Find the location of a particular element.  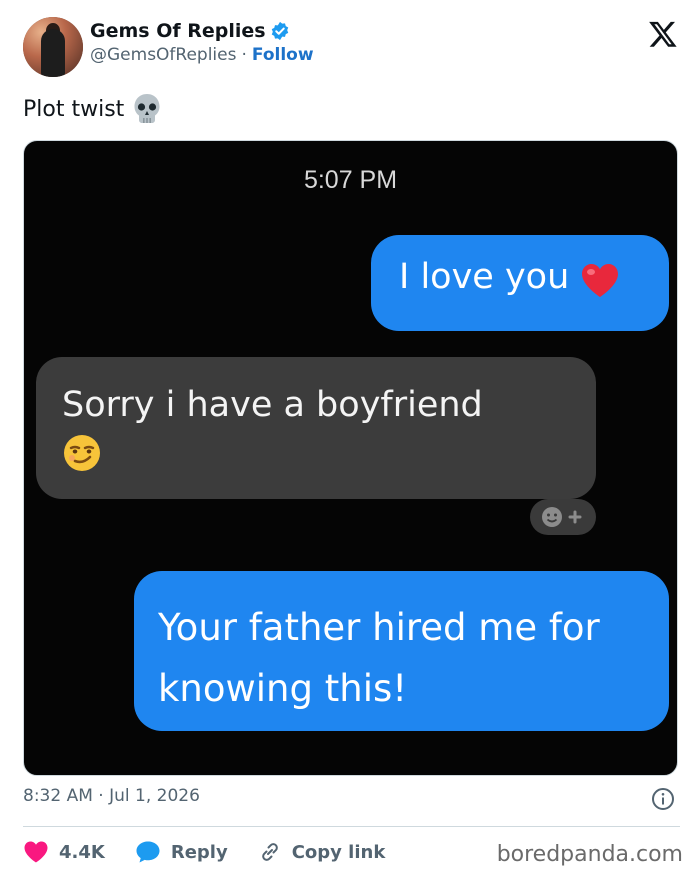

received-message-bubble: Sorry i have a boyfriend is located at coordinates (316, 428).